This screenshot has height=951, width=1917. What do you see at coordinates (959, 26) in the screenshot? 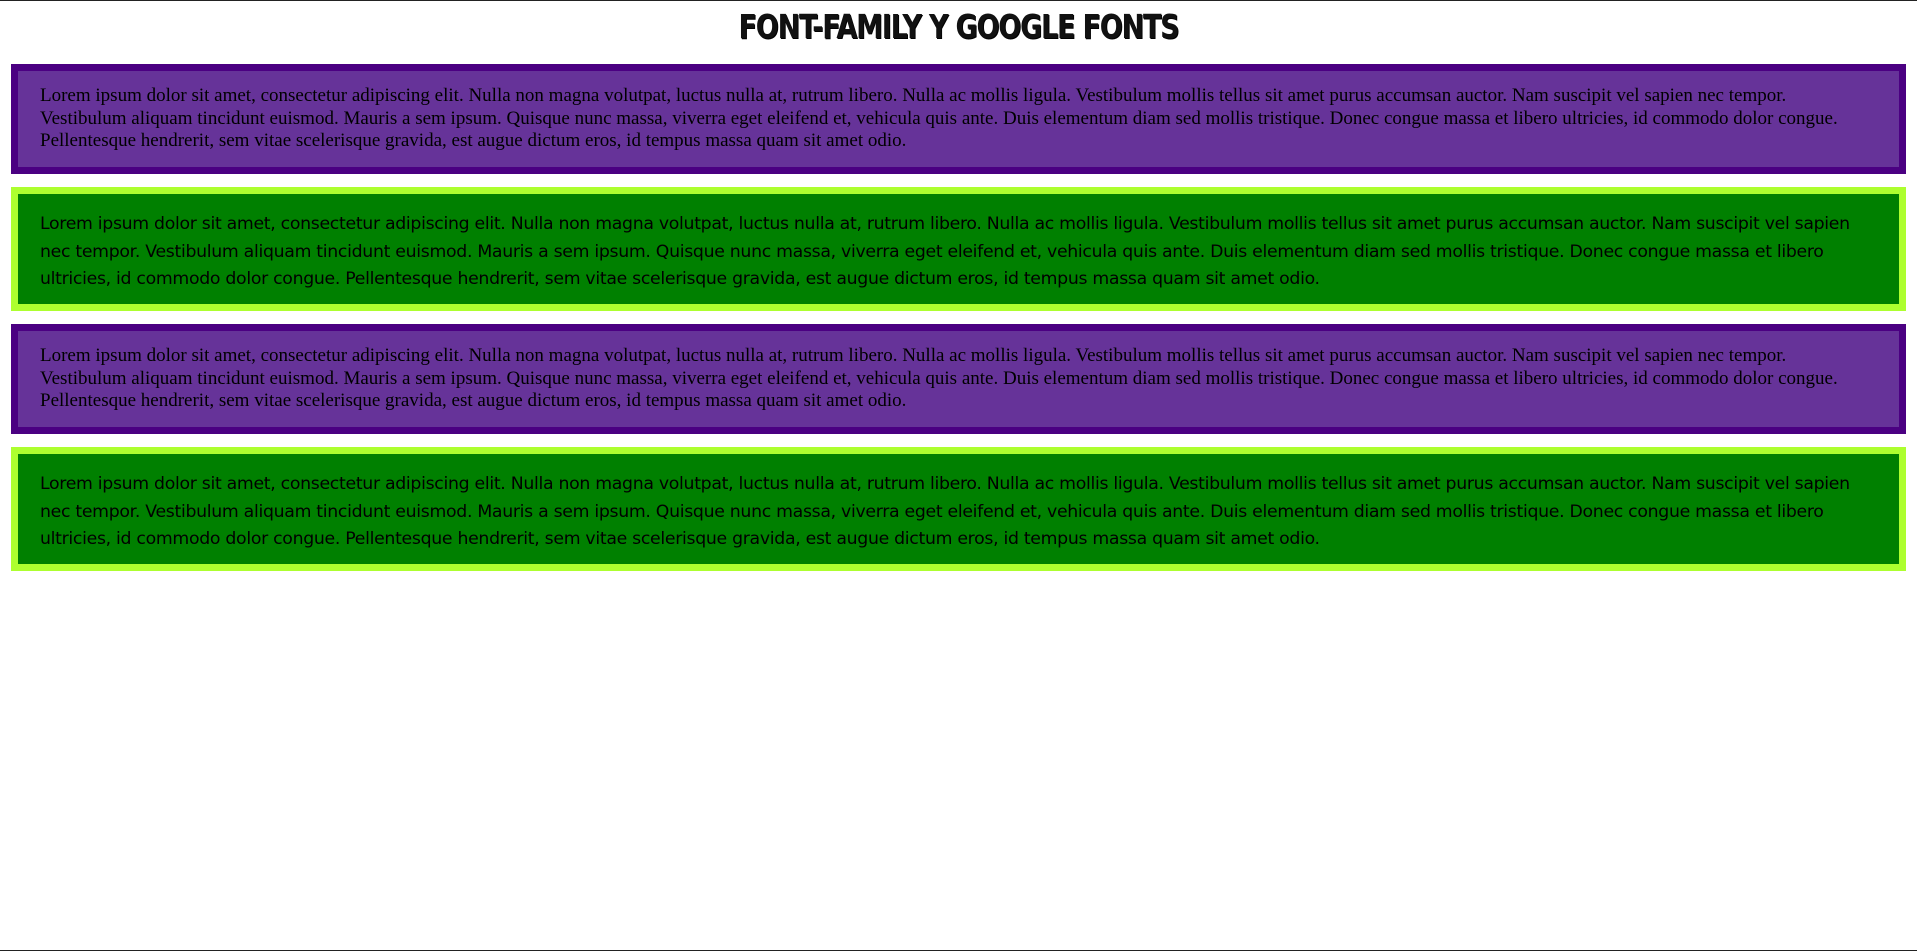
I see `page-title: FONT-FAMILY Y GOOGLE FONTS` at bounding box center [959, 26].